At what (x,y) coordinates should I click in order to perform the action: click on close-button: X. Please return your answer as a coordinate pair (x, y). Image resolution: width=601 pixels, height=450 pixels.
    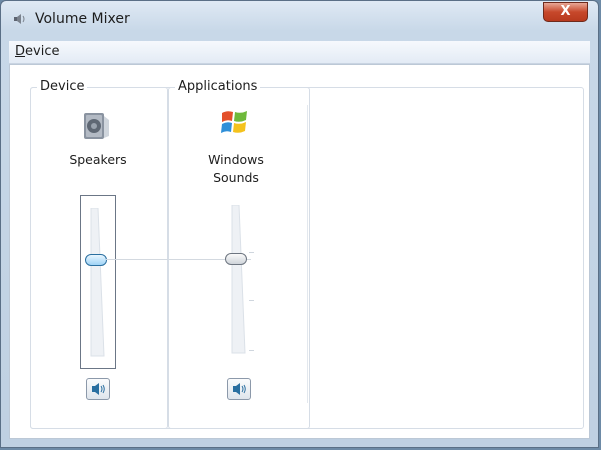
    Looking at the image, I should click on (565, 12).